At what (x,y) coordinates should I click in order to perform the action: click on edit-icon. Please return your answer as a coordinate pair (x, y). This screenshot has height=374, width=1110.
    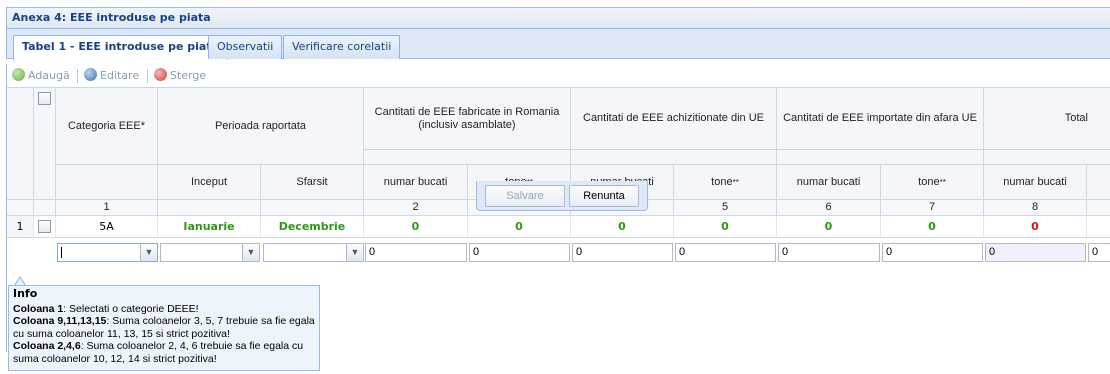
    Looking at the image, I should click on (90, 74).